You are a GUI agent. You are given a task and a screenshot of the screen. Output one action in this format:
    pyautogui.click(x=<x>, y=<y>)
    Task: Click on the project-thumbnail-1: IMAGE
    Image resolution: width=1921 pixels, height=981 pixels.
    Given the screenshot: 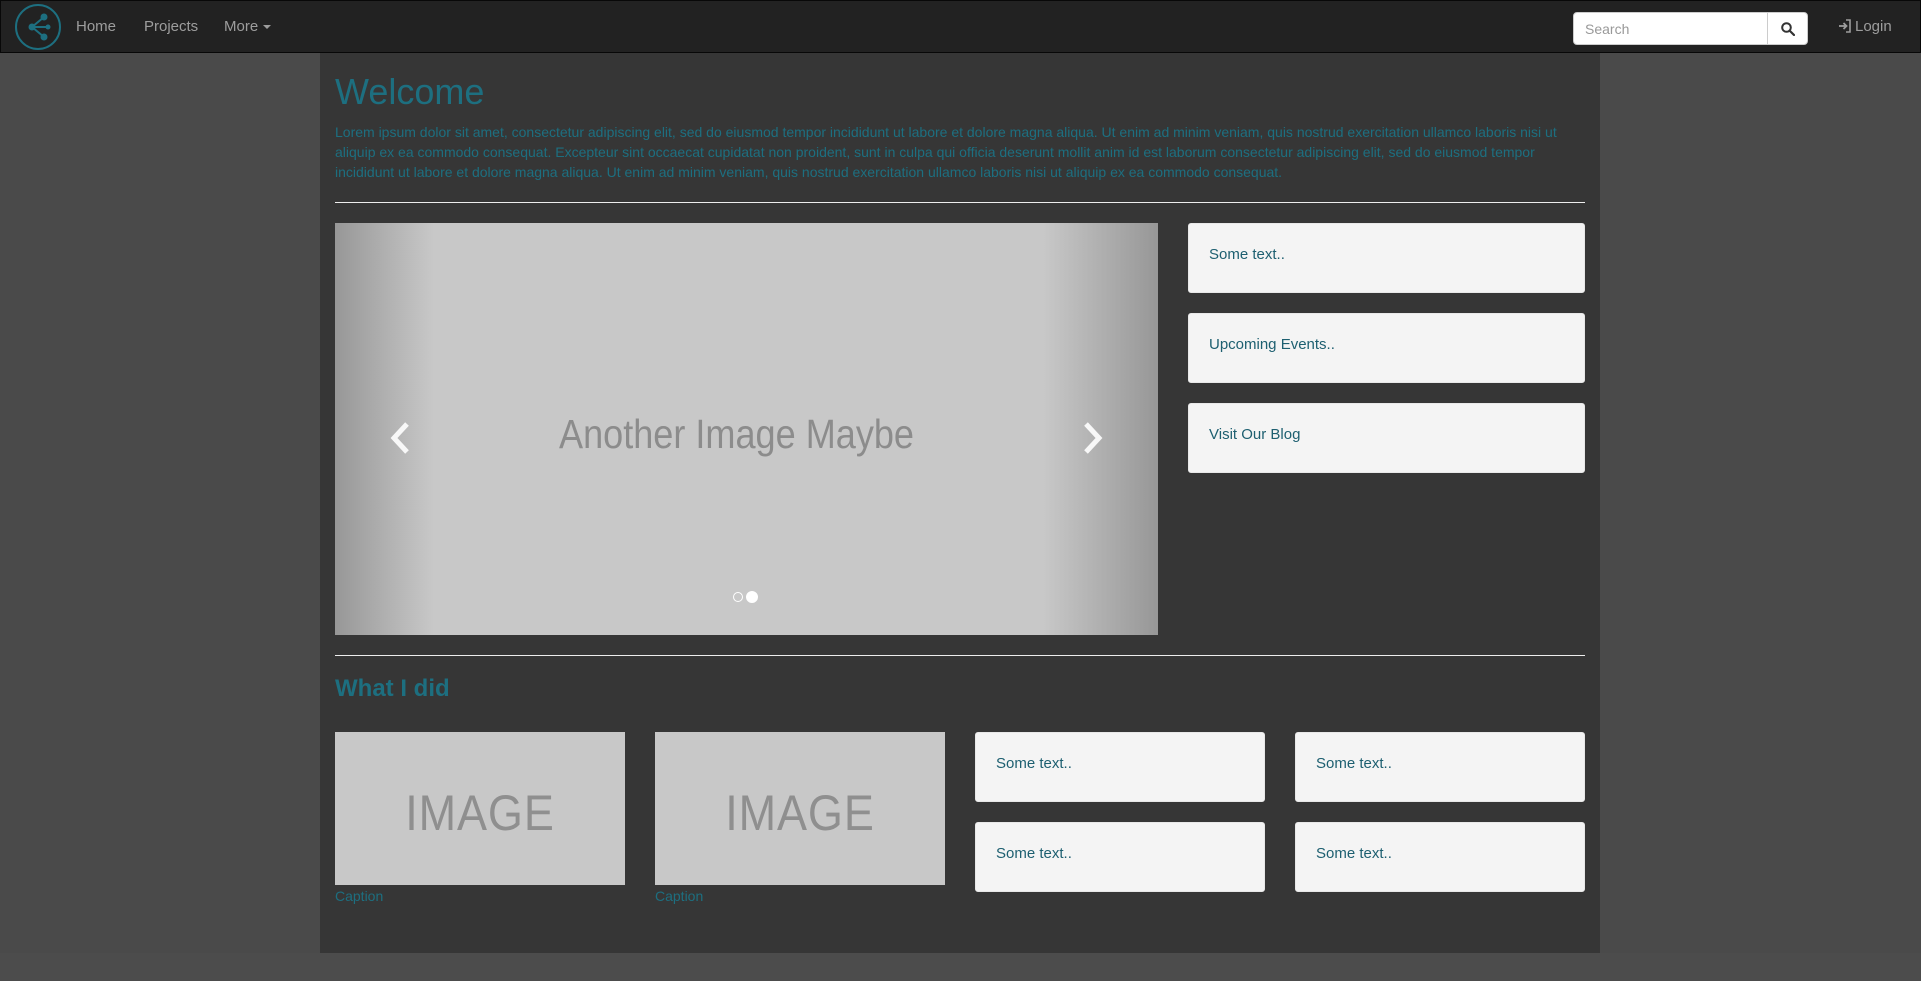 What is the action you would take?
    pyautogui.click(x=480, y=808)
    